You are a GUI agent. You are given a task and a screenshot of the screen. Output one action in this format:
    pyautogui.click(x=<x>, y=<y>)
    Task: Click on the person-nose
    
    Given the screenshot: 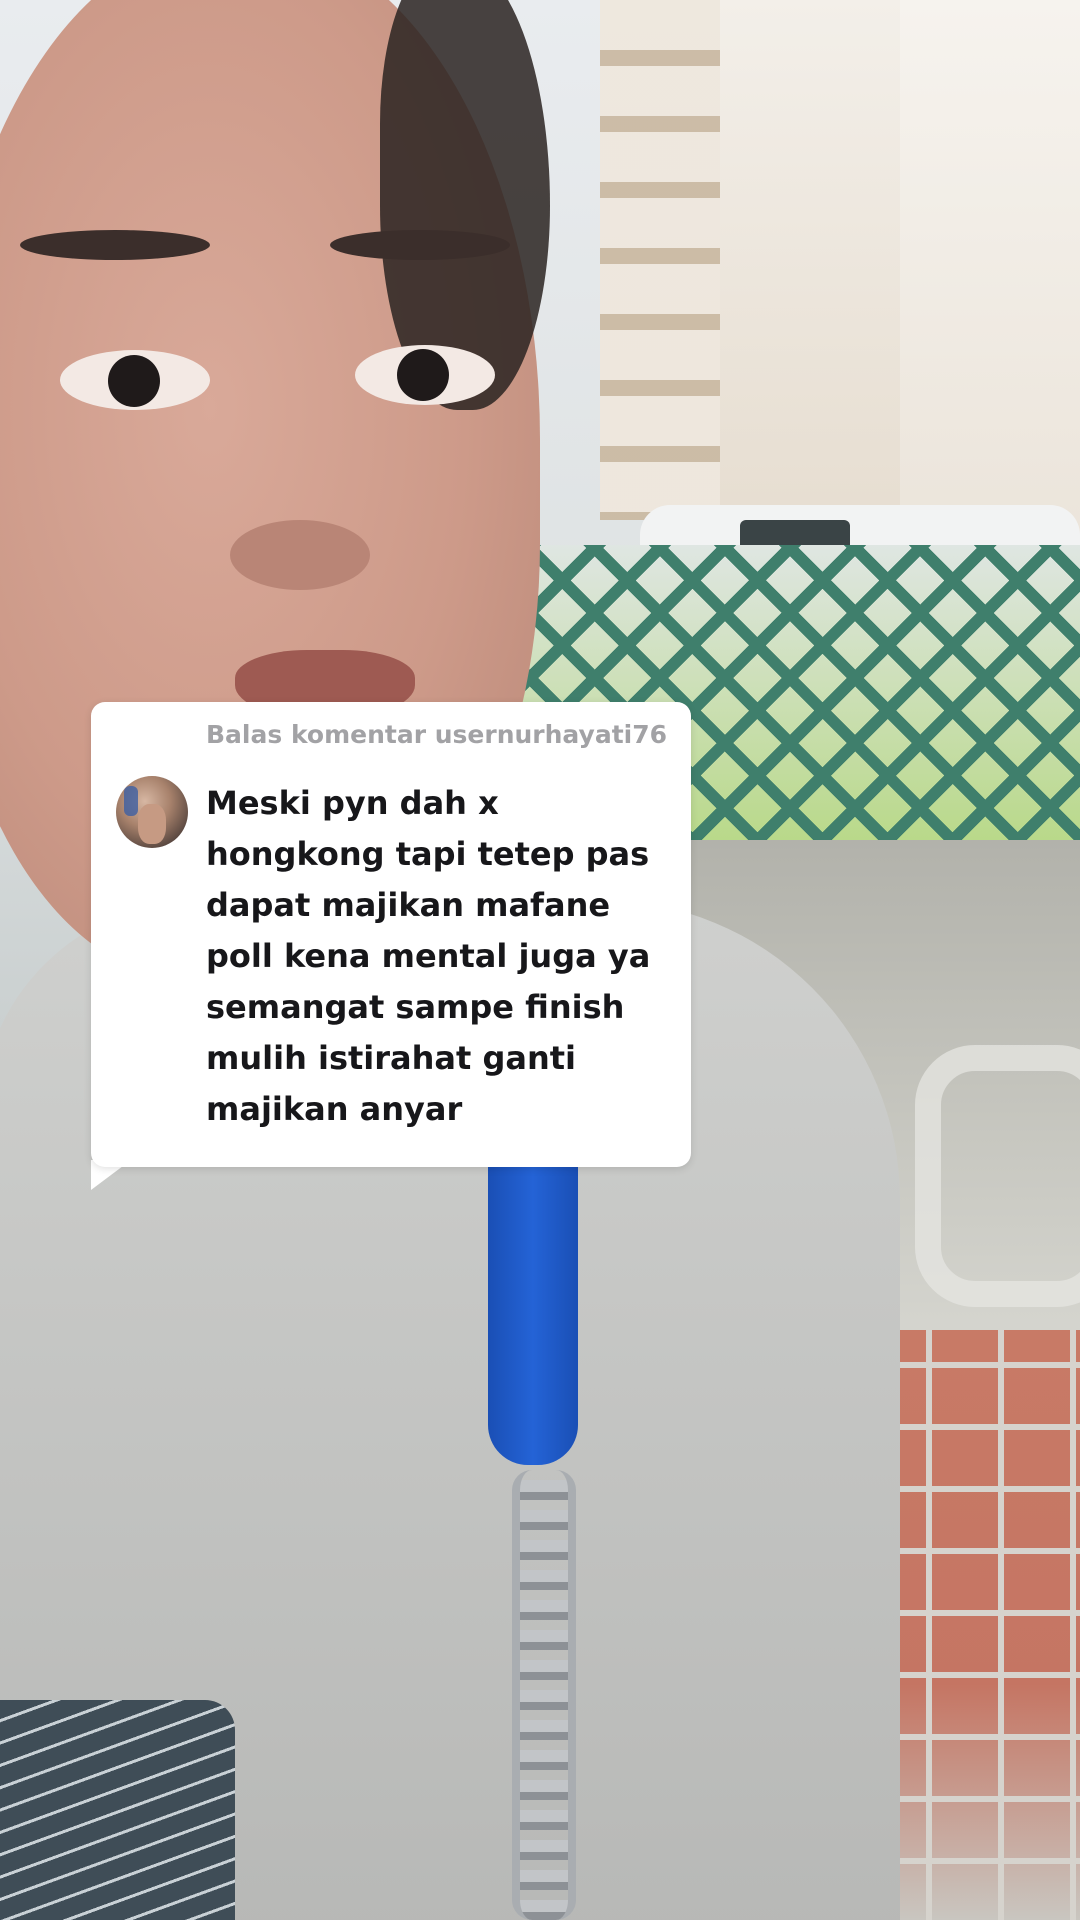 What is the action you would take?
    pyautogui.click(x=300, y=555)
    